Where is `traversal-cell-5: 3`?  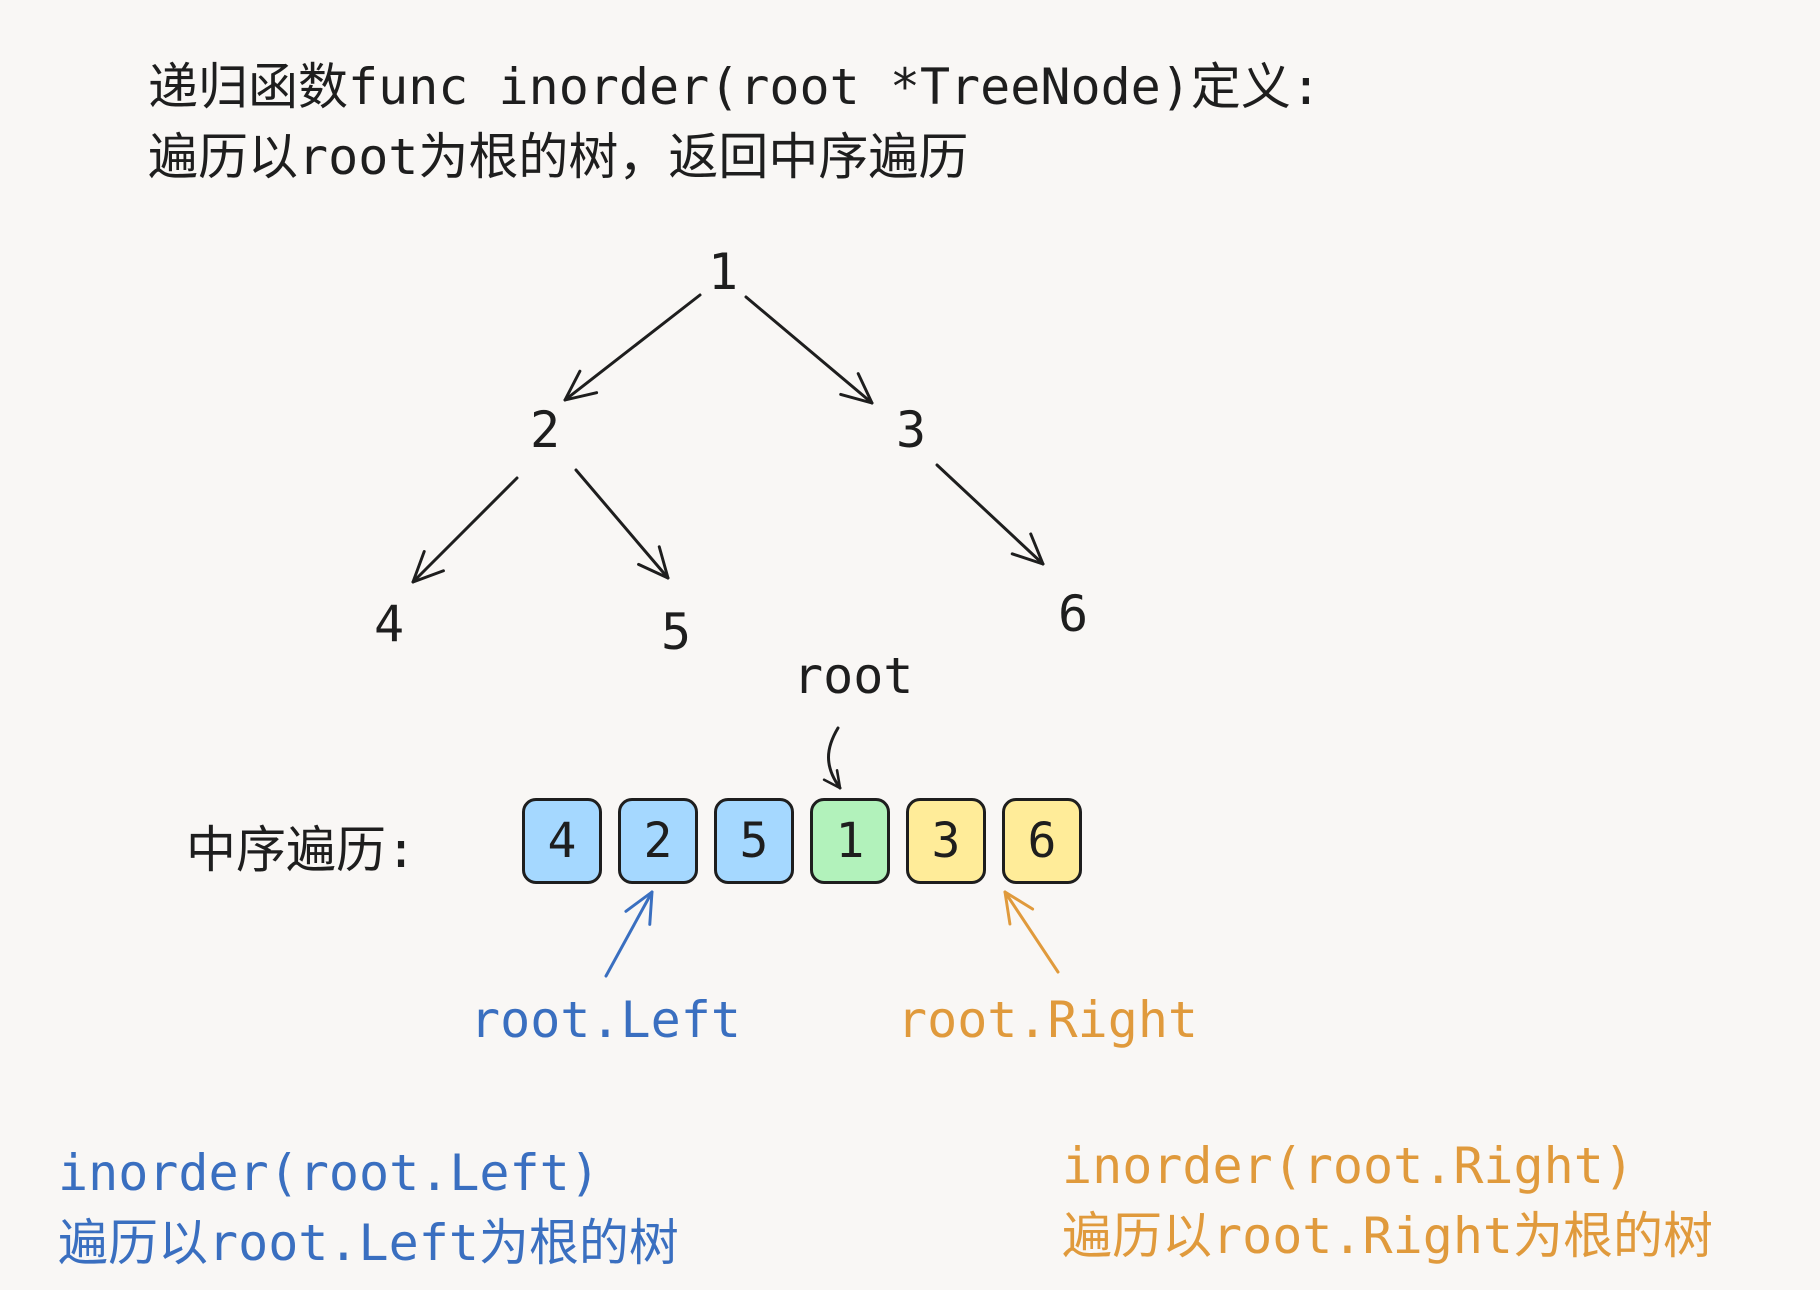
traversal-cell-5: 3 is located at coordinates (946, 841).